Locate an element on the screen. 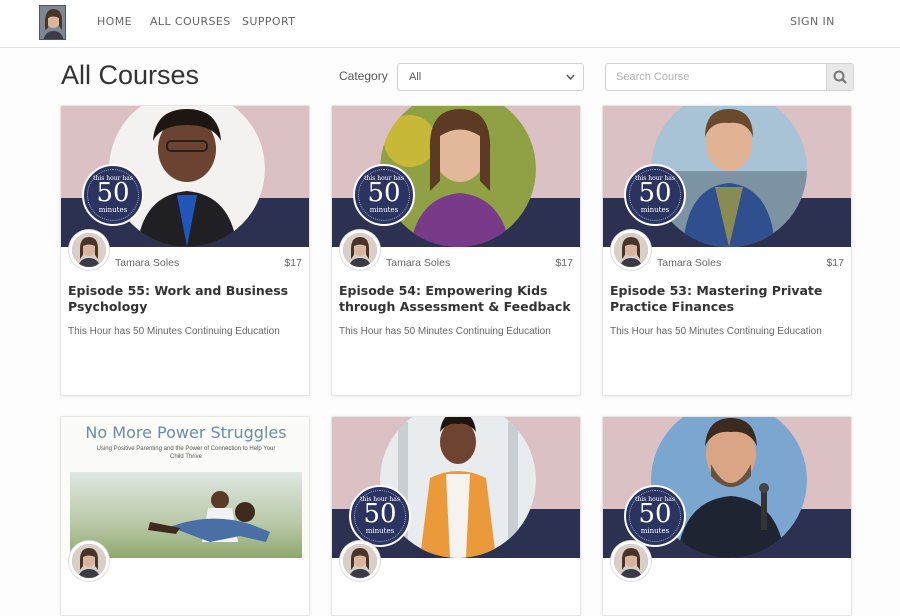  logo-portrait-icon is located at coordinates (52, 22).